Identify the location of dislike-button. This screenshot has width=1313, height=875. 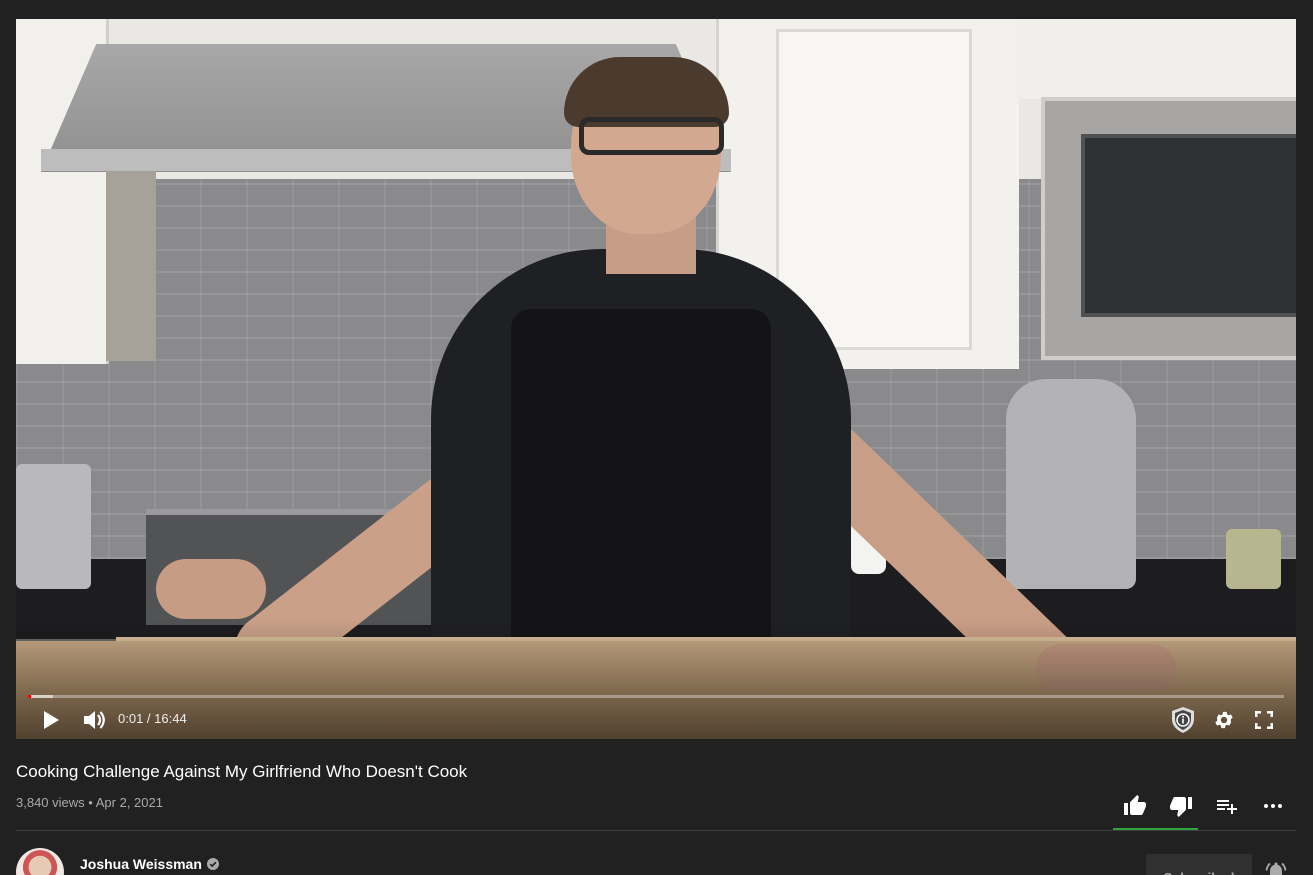
(1181, 806).